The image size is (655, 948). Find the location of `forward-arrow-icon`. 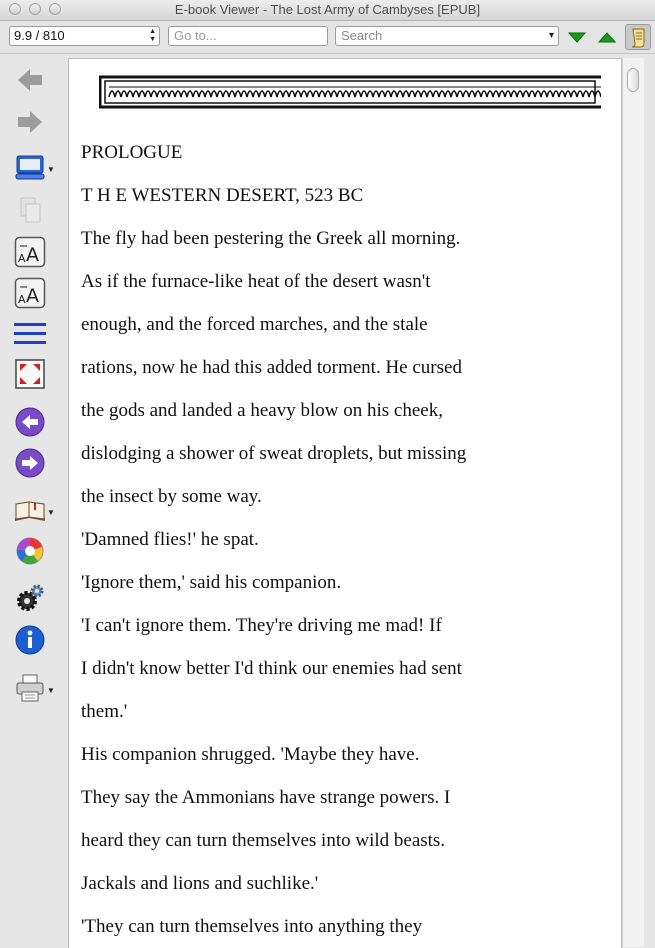

forward-arrow-icon is located at coordinates (30, 122).